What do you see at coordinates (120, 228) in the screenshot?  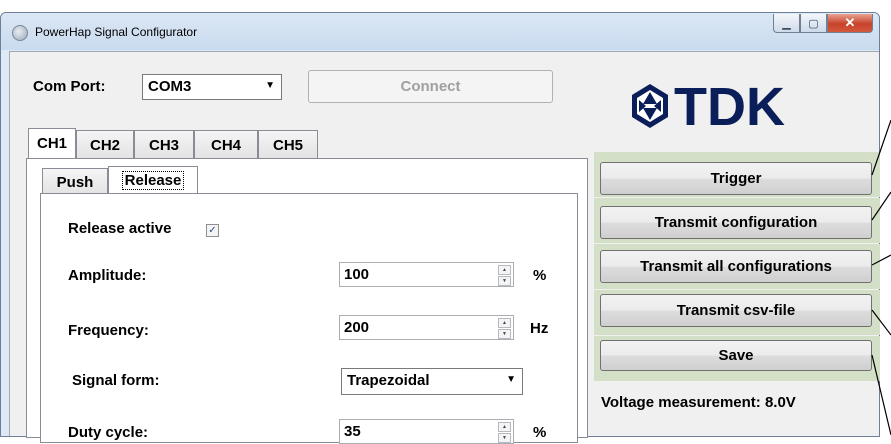 I see `release-active-label: Release active` at bounding box center [120, 228].